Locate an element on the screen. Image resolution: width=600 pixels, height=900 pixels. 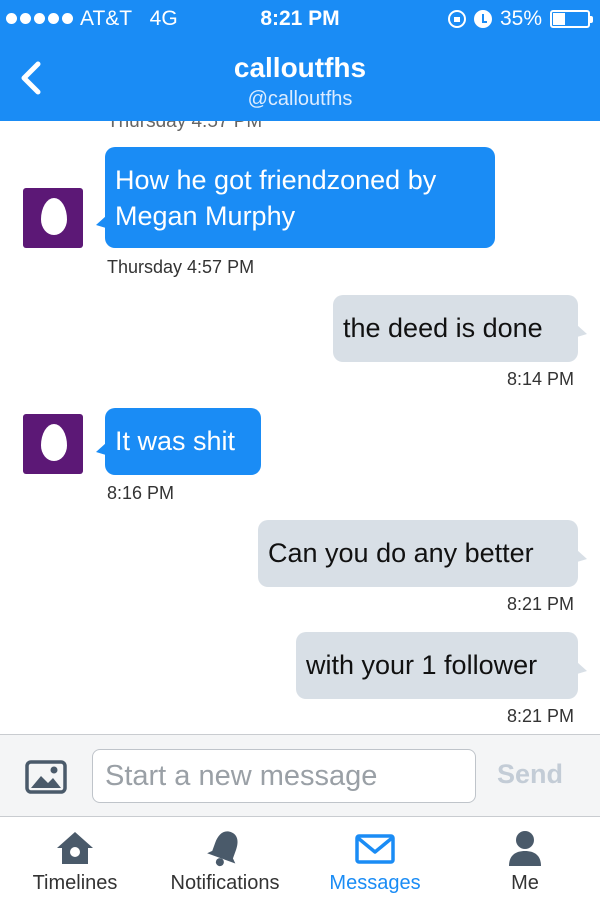
tab-label: Me is located at coordinates (525, 883).